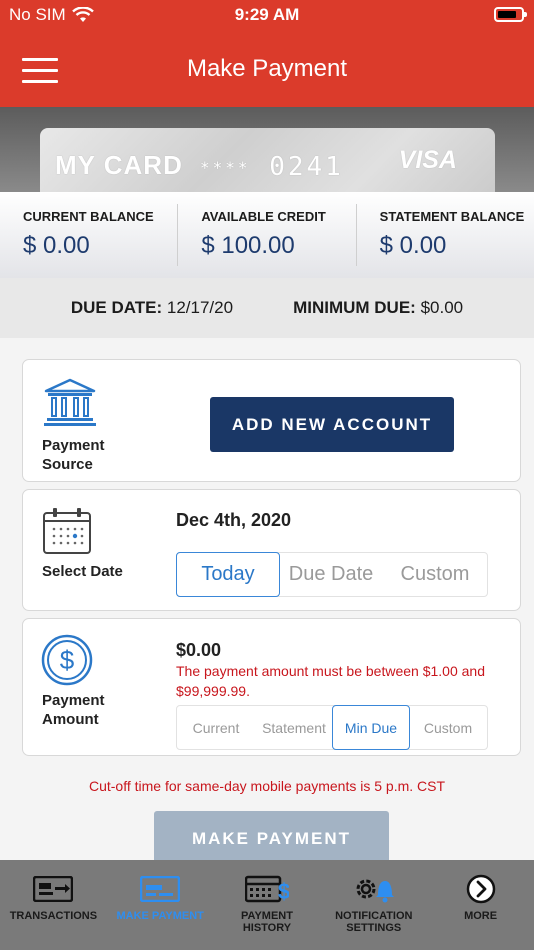 The height and width of the screenshot is (950, 534). What do you see at coordinates (88, 216) in the screenshot?
I see `balance-label: CURRENT BALANCE` at bounding box center [88, 216].